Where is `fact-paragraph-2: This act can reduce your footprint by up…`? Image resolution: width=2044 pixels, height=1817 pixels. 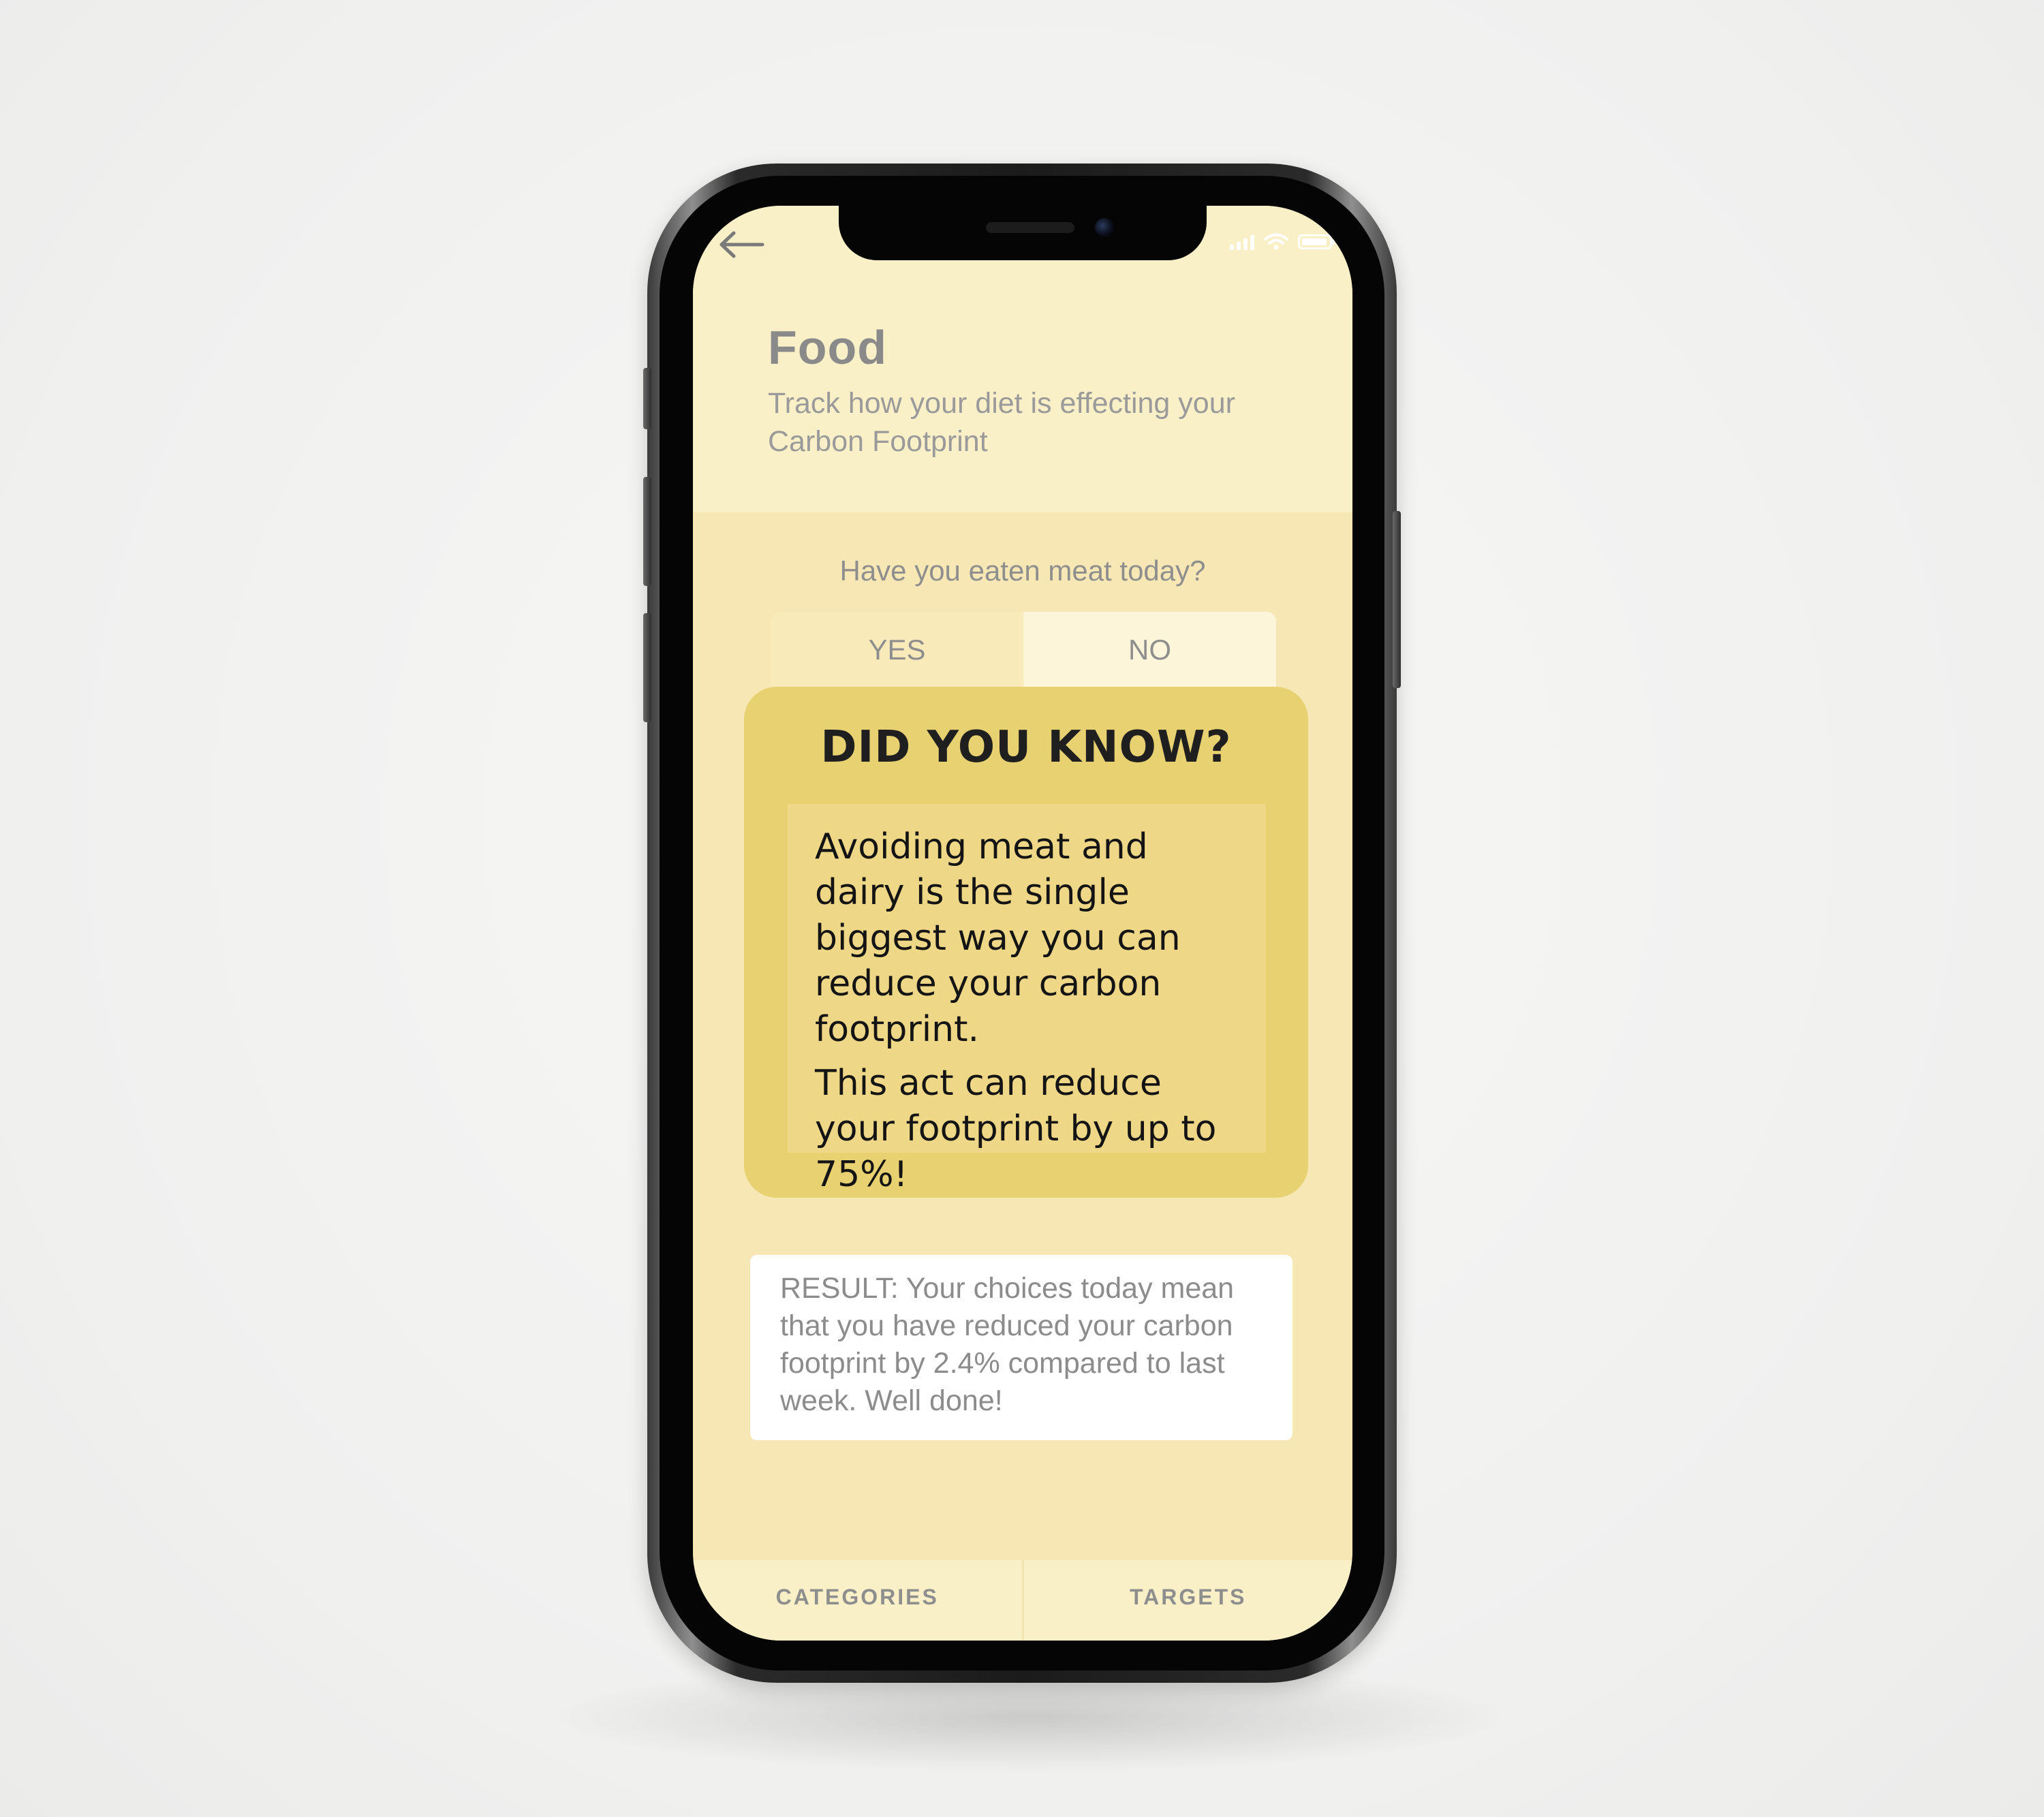 fact-paragraph-2: This act can reduce your footprint by up… is located at coordinates (1016, 1129).